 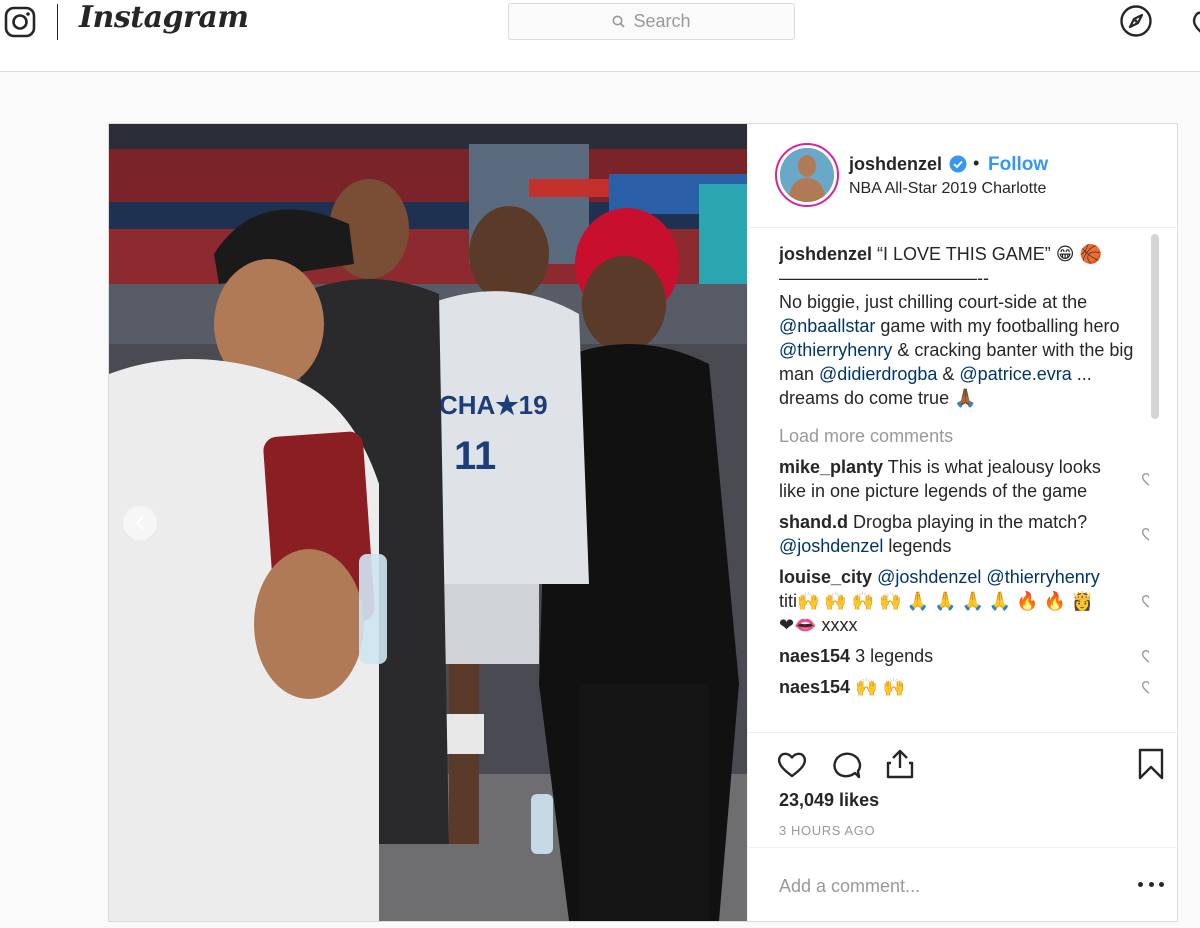 I want to click on comment-username: mike_planty, so click(x=831, y=467).